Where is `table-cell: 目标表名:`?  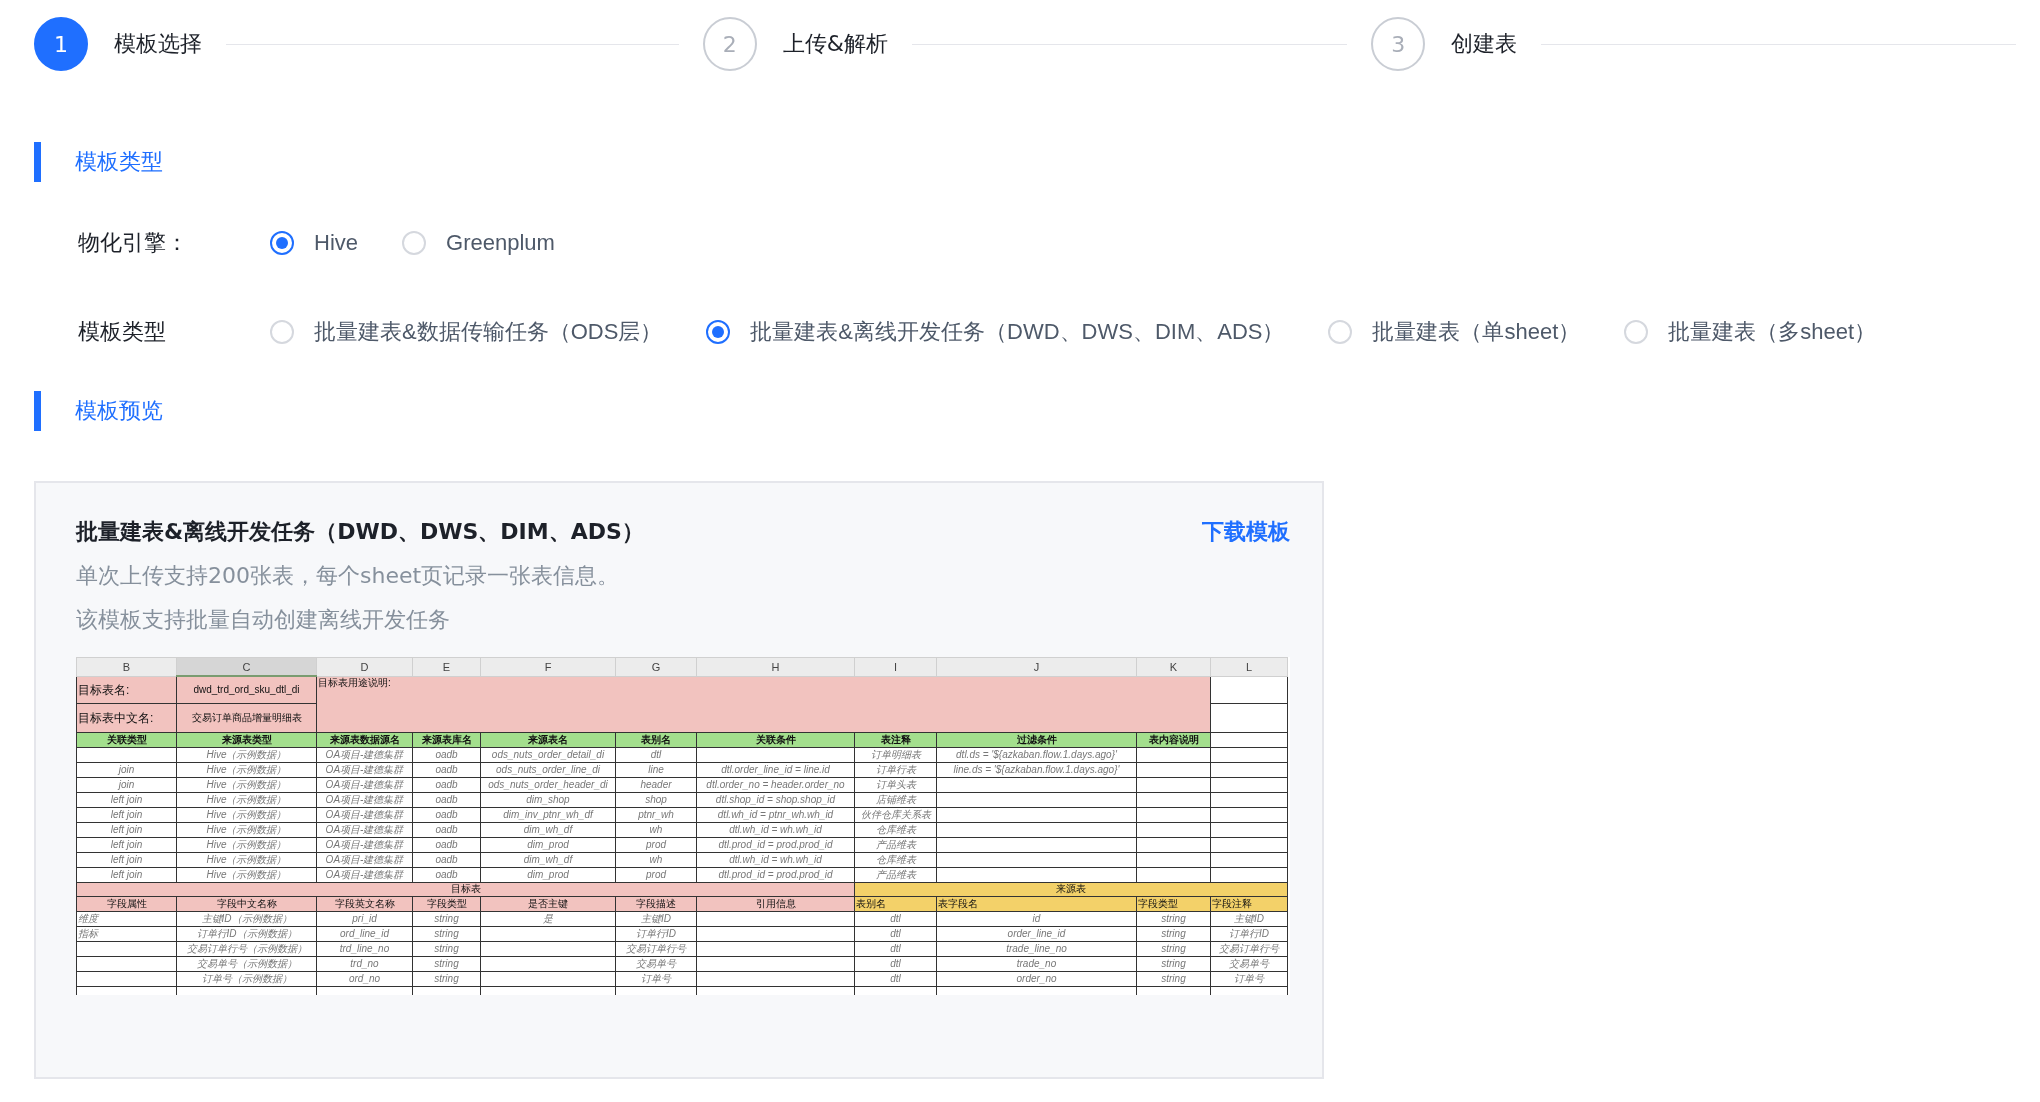 table-cell: 目标表名: is located at coordinates (126, 689).